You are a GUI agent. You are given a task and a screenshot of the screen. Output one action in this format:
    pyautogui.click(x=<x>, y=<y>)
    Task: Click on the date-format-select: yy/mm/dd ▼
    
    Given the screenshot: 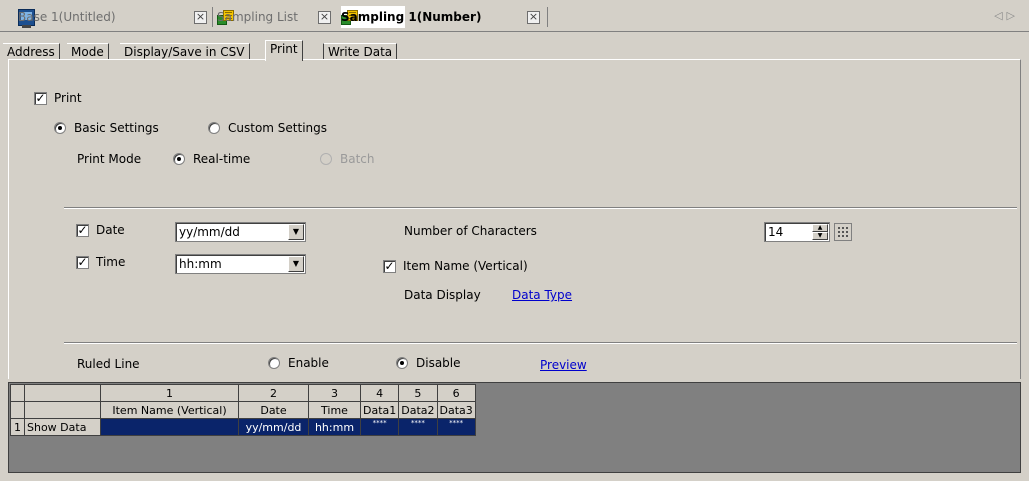 What is the action you would take?
    pyautogui.click(x=240, y=232)
    